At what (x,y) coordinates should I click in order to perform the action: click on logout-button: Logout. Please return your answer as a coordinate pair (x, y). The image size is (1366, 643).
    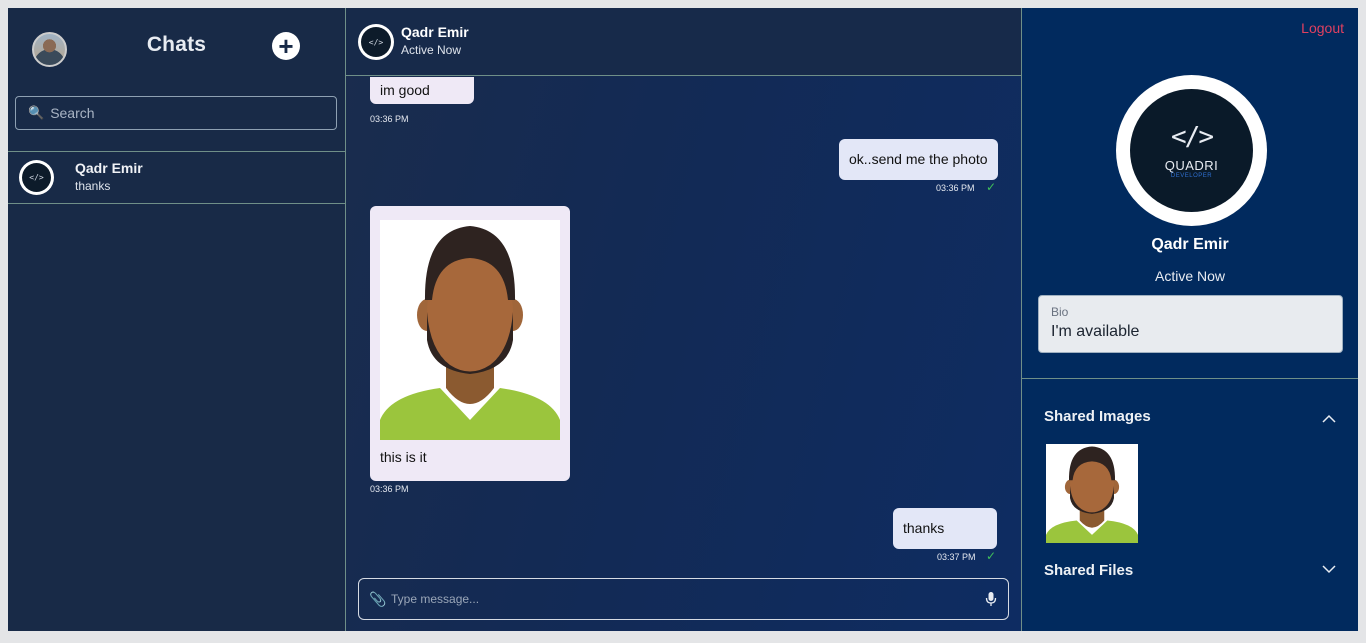
    Looking at the image, I should click on (1322, 28).